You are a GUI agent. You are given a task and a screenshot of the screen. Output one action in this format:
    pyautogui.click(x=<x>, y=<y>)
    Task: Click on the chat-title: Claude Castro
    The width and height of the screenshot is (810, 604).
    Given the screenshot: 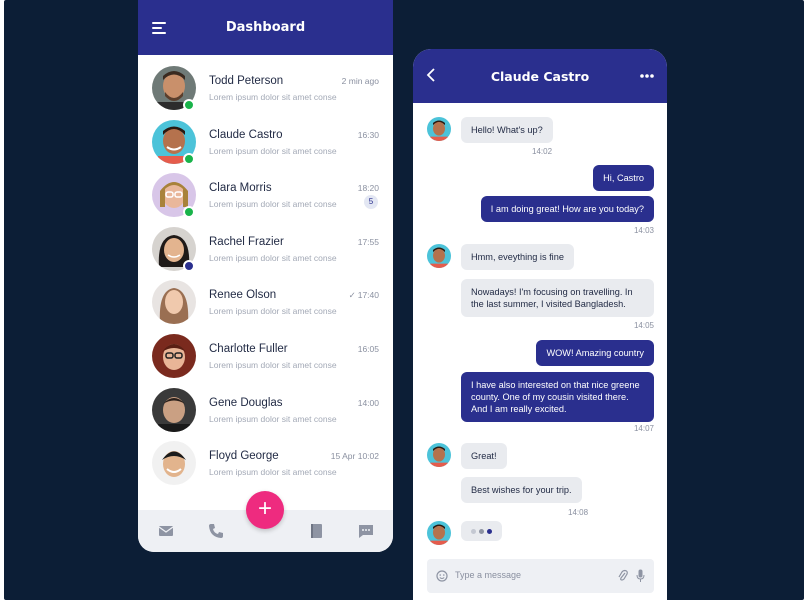 What is the action you would take?
    pyautogui.click(x=540, y=76)
    